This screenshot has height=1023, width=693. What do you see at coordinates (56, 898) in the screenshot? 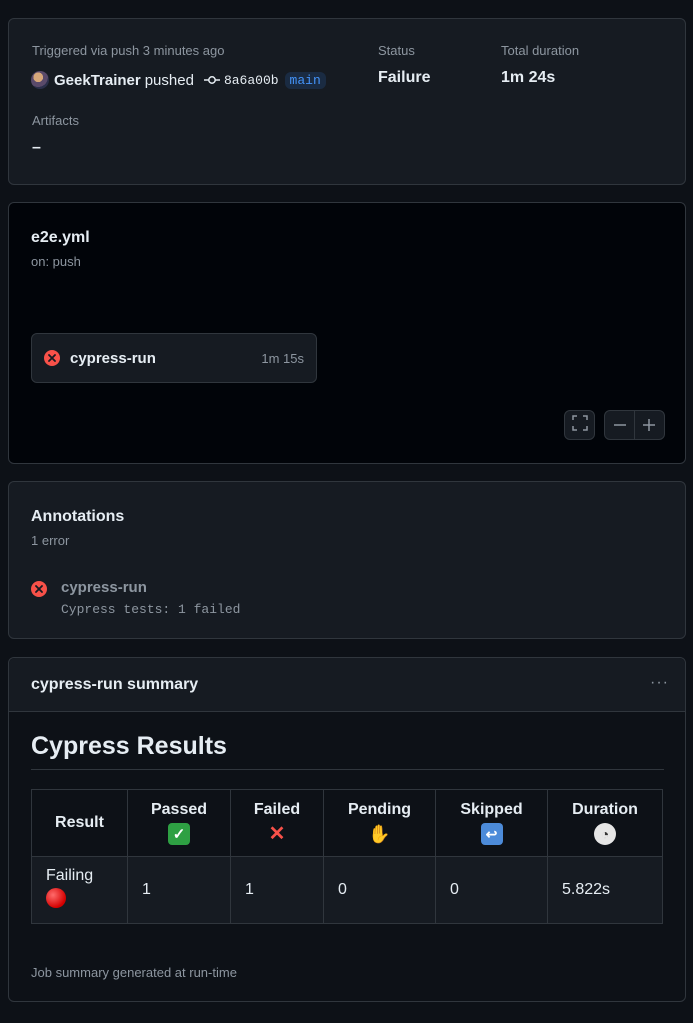
I see `red-circle-icon` at bounding box center [56, 898].